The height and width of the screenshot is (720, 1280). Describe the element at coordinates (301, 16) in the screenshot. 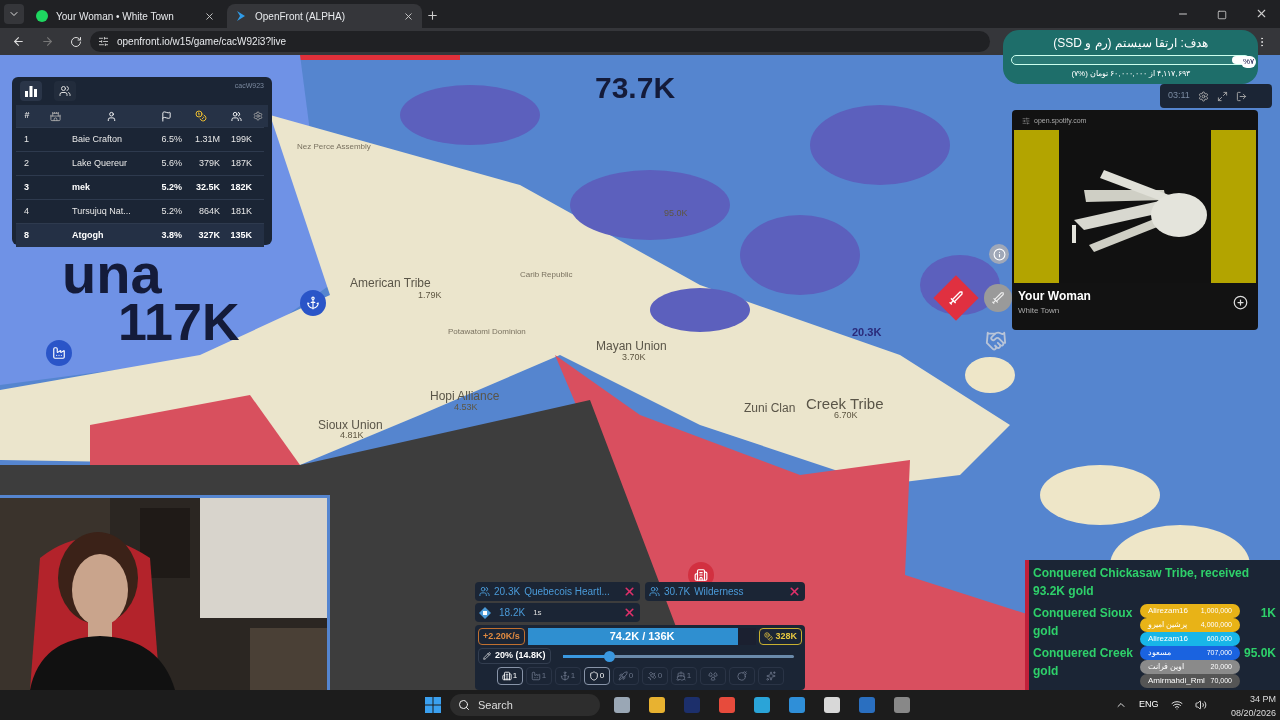

I see `tab-title: OpenFront (ALPHA)` at that location.